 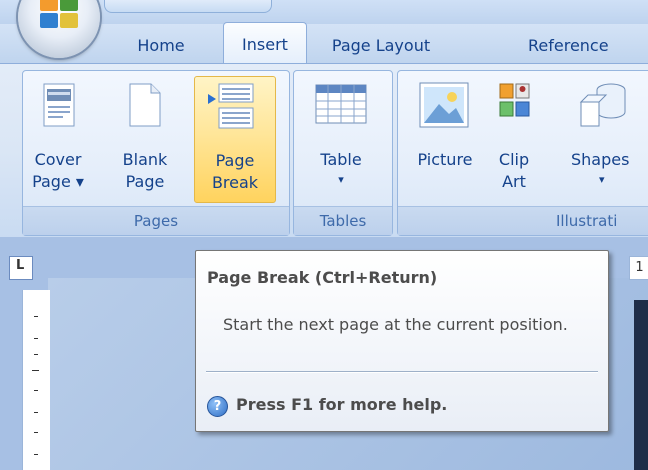 What do you see at coordinates (606, 138) in the screenshot?
I see `shapes-button: Shapes ▾` at bounding box center [606, 138].